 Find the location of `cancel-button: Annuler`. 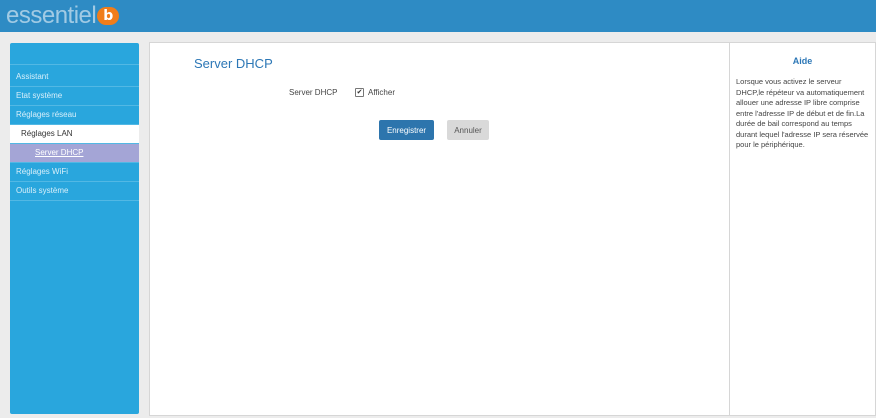

cancel-button: Annuler is located at coordinates (468, 130).